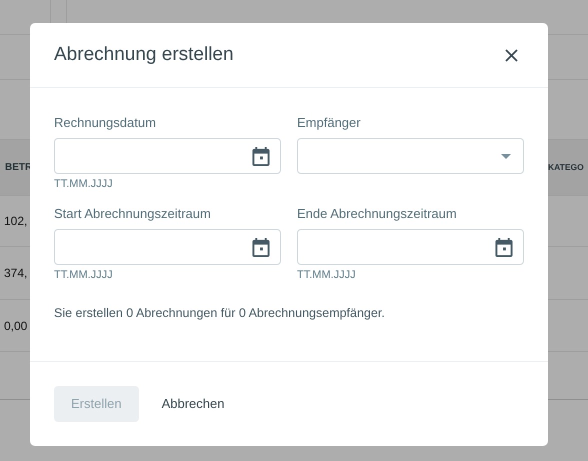  What do you see at coordinates (133, 214) in the screenshot?
I see `field-label: Start Abrechnungszeitraum` at bounding box center [133, 214].